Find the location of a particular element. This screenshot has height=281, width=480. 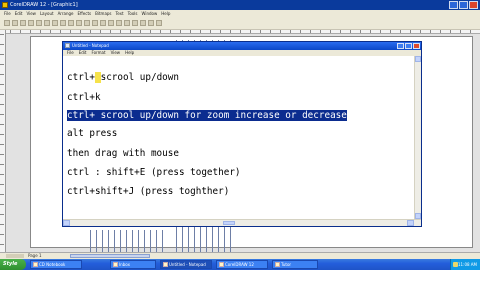

background-menu-file: File is located at coordinates (7, 13).